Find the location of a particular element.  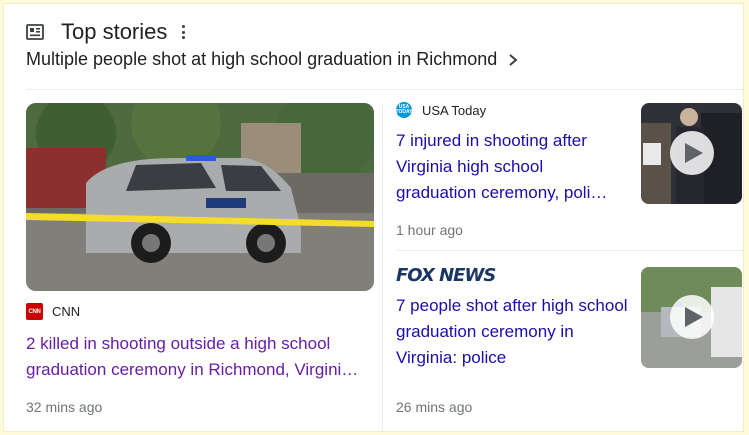

top-stories-header: Top stories is located at coordinates (105, 32).